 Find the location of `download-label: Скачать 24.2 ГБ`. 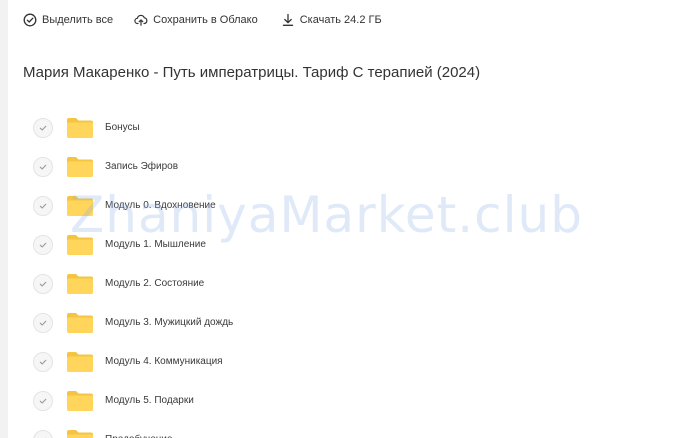

download-label: Скачать 24.2 ГБ is located at coordinates (340, 20).